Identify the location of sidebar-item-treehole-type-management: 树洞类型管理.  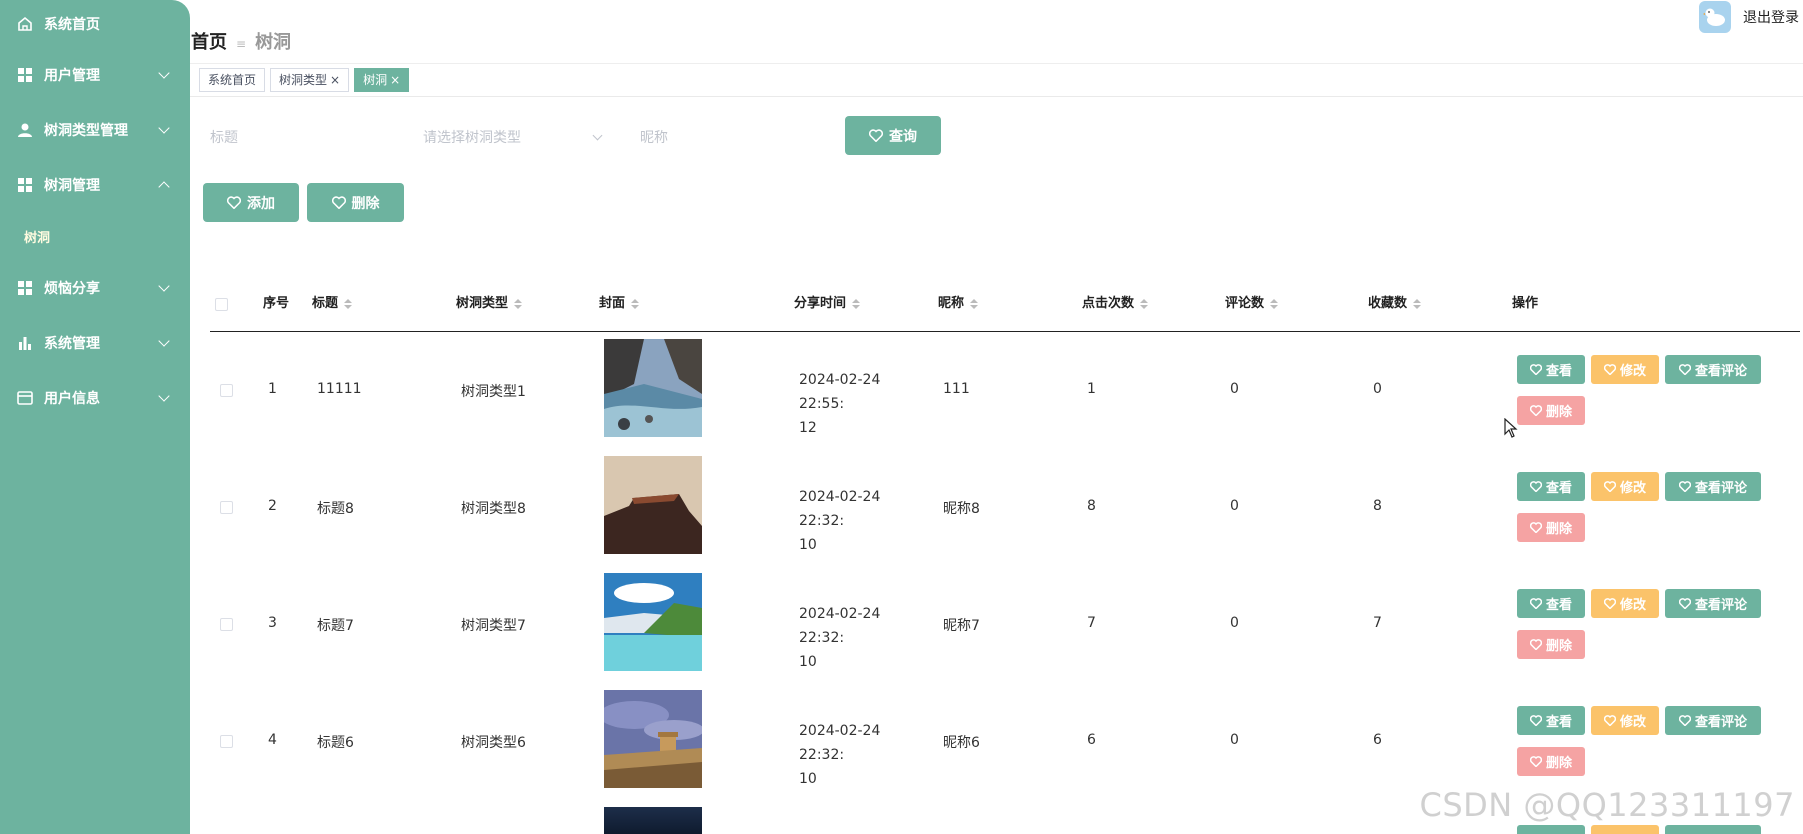
(95, 129).